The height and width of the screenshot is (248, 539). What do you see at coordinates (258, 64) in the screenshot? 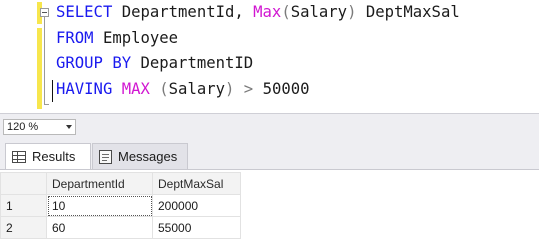
I see `code-line: GROUP BY DepartmentID` at bounding box center [258, 64].